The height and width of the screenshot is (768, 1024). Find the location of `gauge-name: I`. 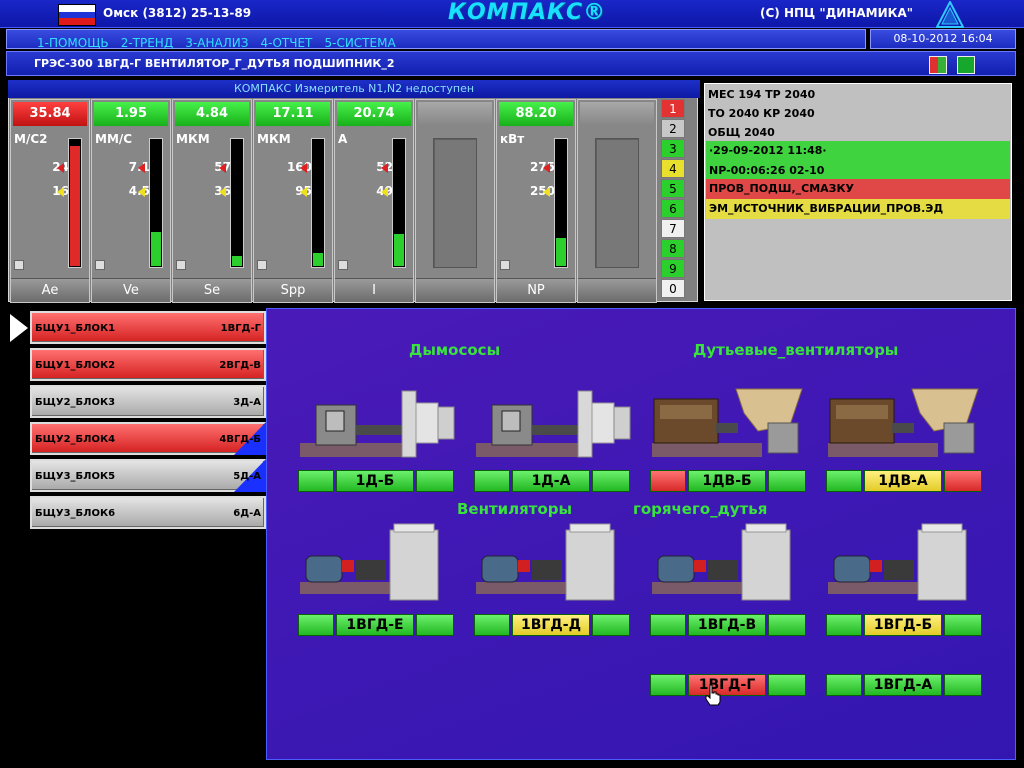

gauge-name: I is located at coordinates (374, 290).